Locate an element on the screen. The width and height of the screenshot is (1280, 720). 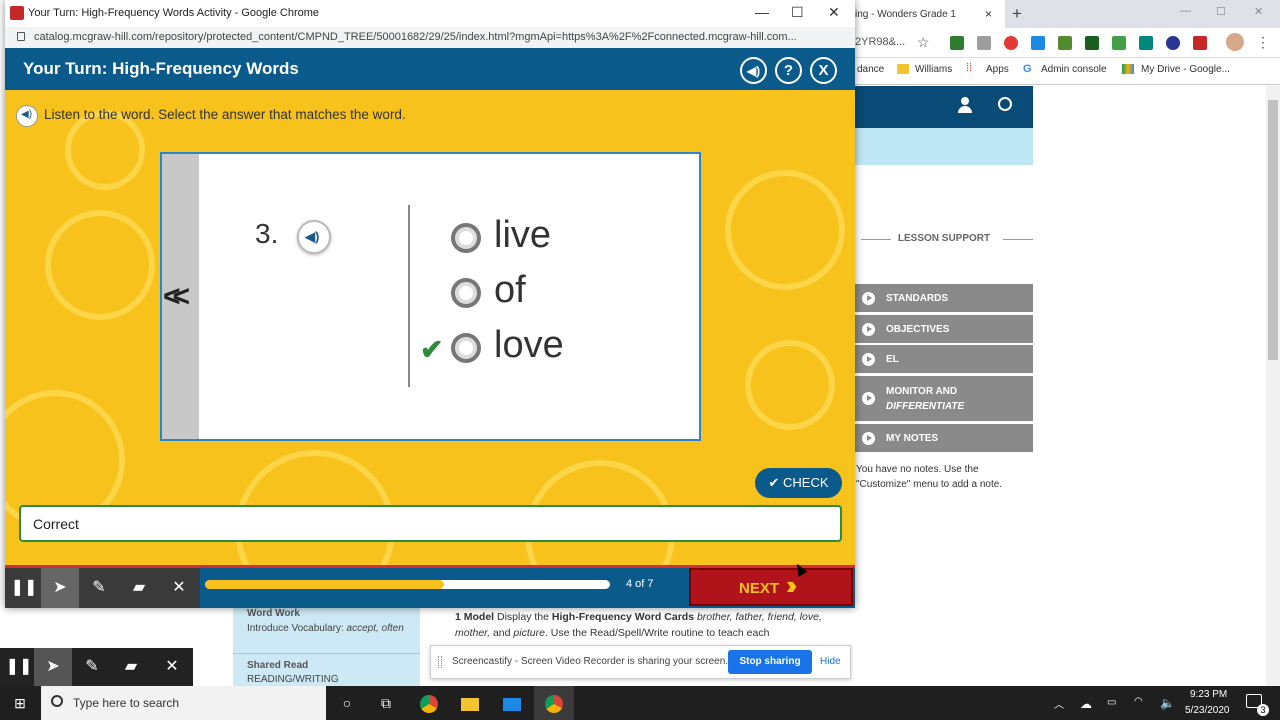
user-icon is located at coordinates (965, 105).